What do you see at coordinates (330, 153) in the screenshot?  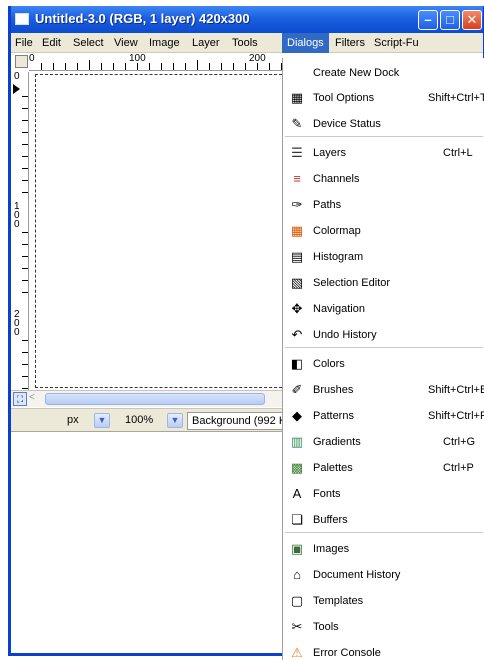 I see `menu-item-label: Layers` at bounding box center [330, 153].